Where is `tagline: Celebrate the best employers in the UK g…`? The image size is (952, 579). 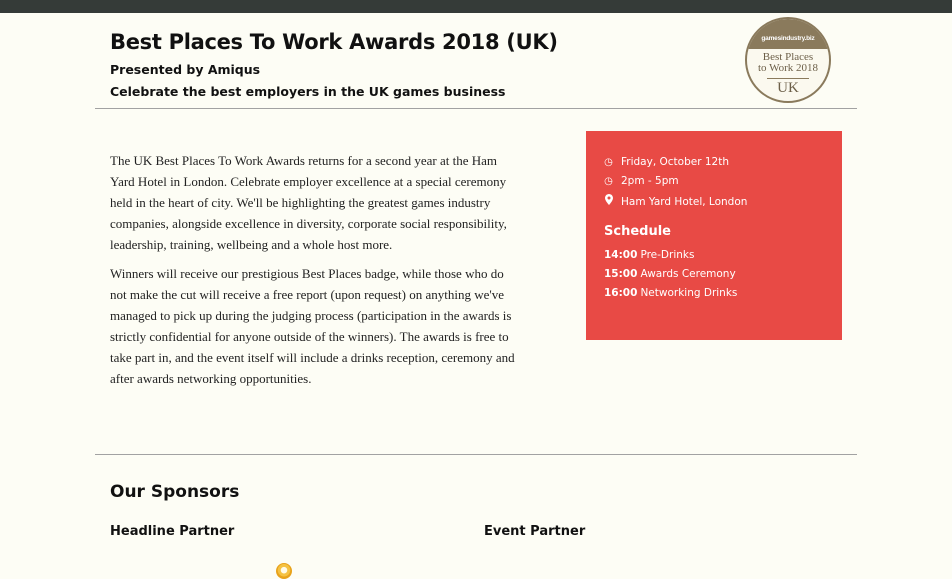 tagline: Celebrate the best employers in the UK g… is located at coordinates (308, 91).